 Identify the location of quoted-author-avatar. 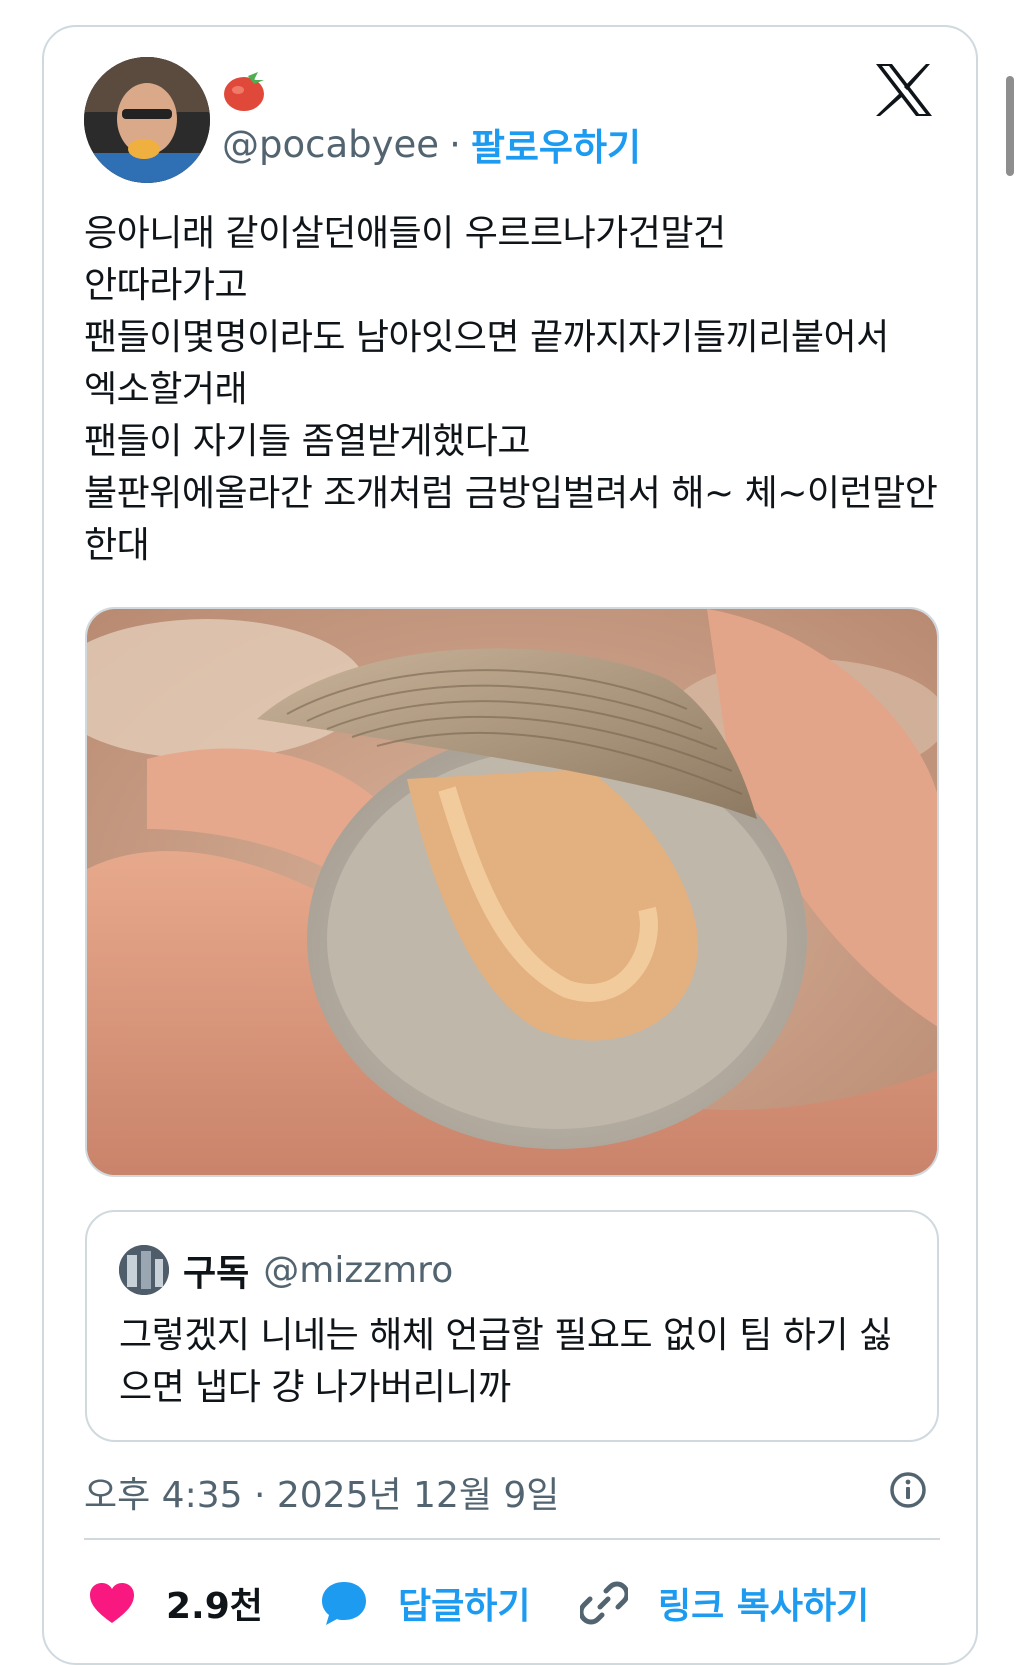
(144, 1270).